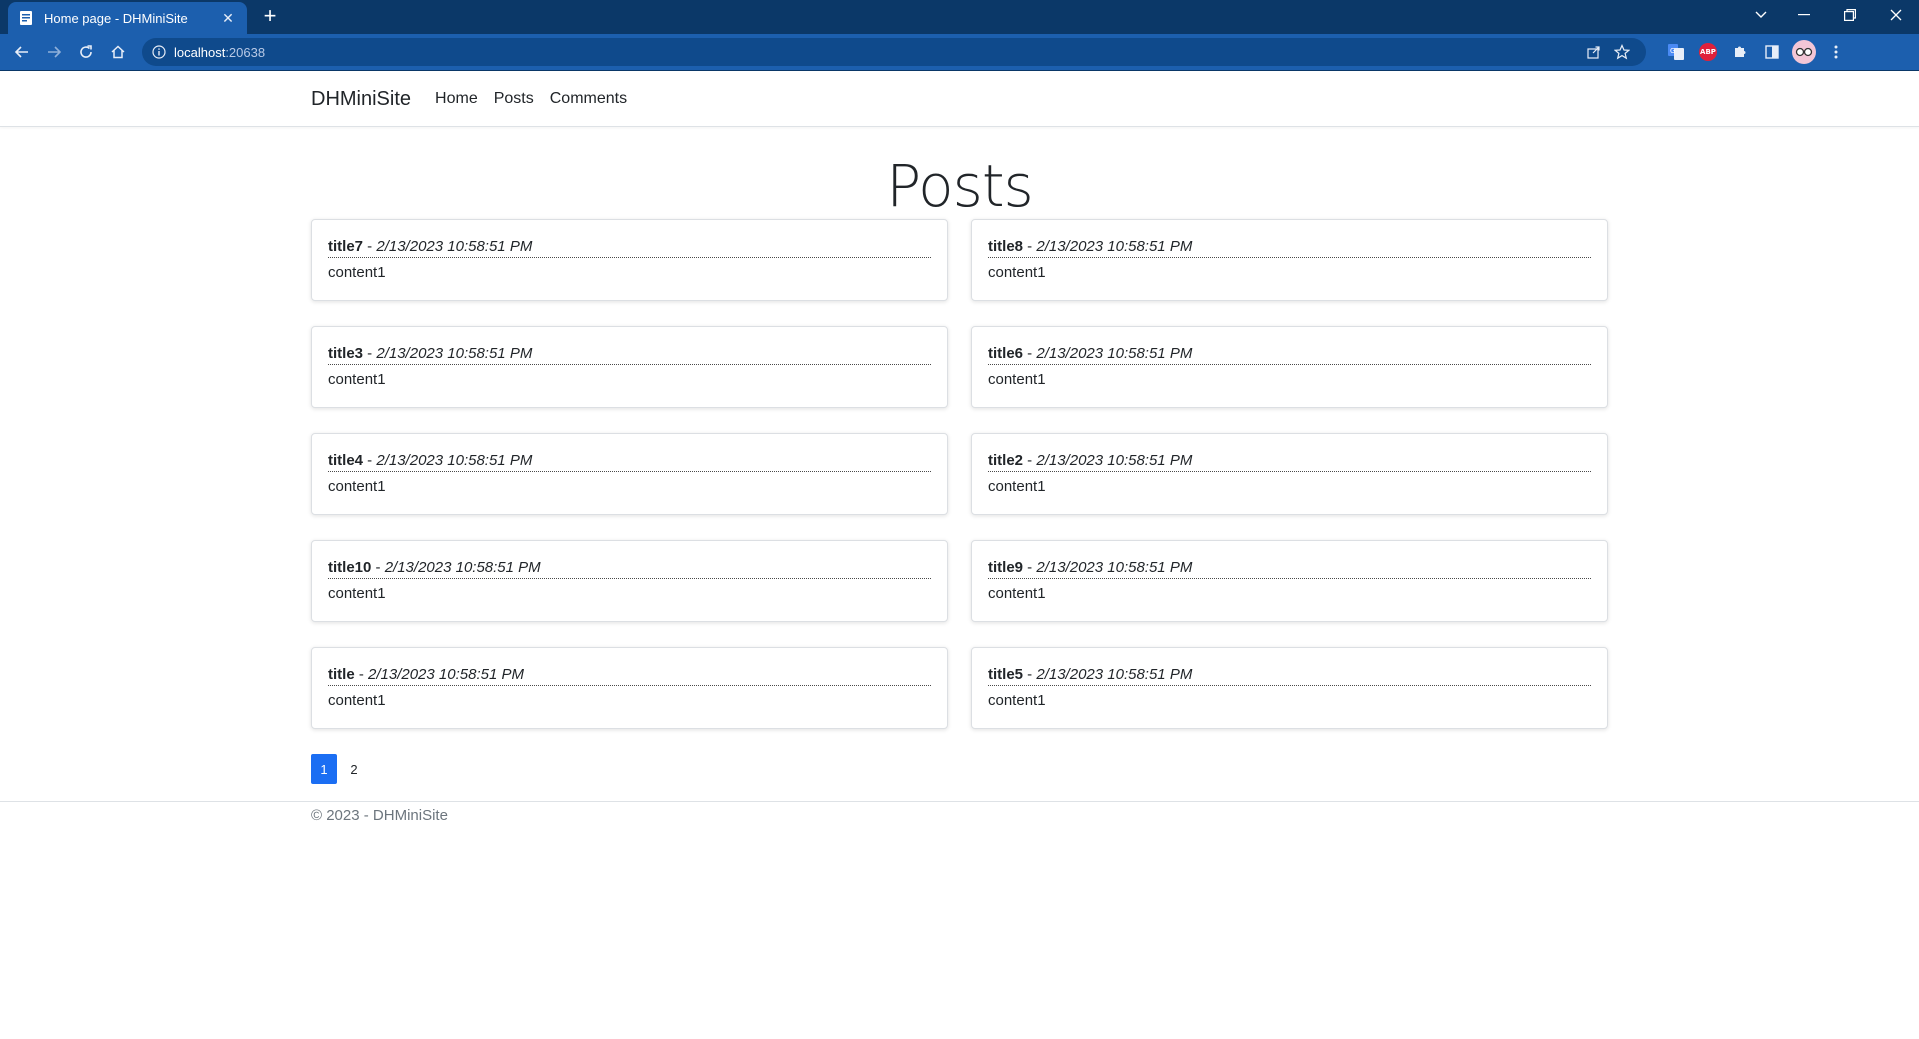  Describe the element at coordinates (341, 674) in the screenshot. I see `post-title: title` at that location.